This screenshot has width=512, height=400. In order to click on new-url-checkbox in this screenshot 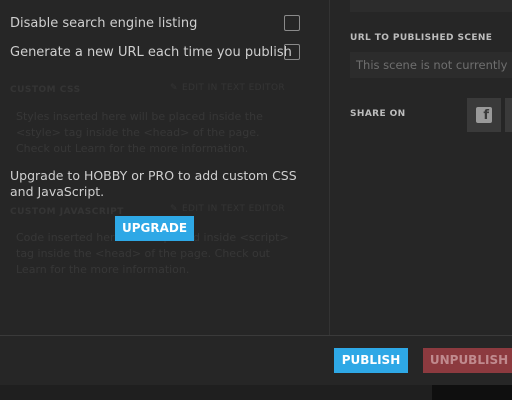, I will do `click(292, 52)`.